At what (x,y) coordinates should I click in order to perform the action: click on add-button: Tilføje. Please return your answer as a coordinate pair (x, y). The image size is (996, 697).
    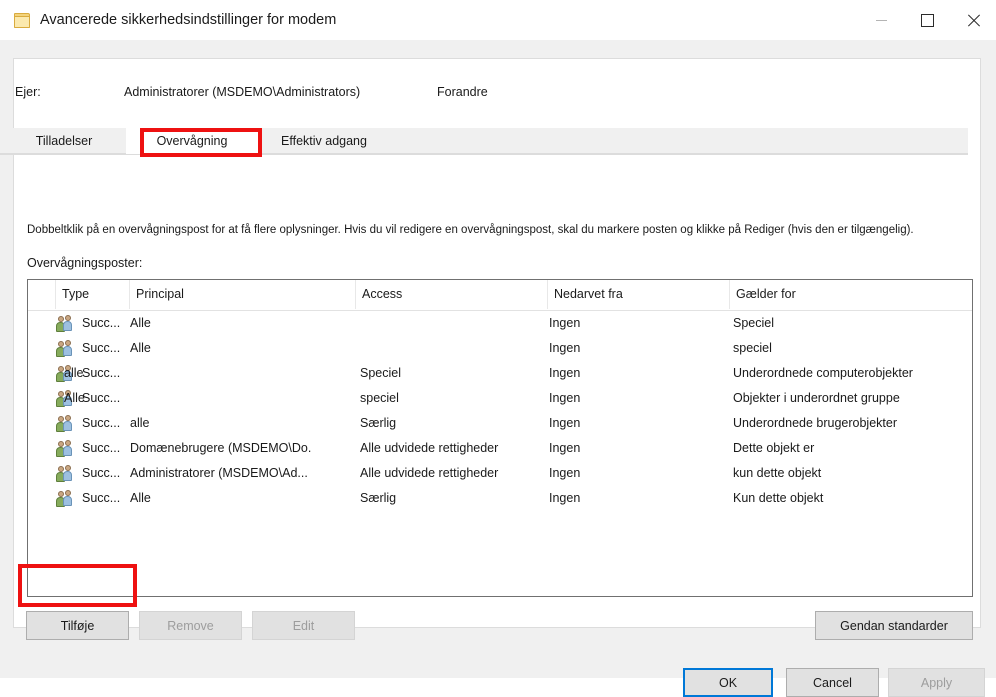
    Looking at the image, I should click on (77, 625).